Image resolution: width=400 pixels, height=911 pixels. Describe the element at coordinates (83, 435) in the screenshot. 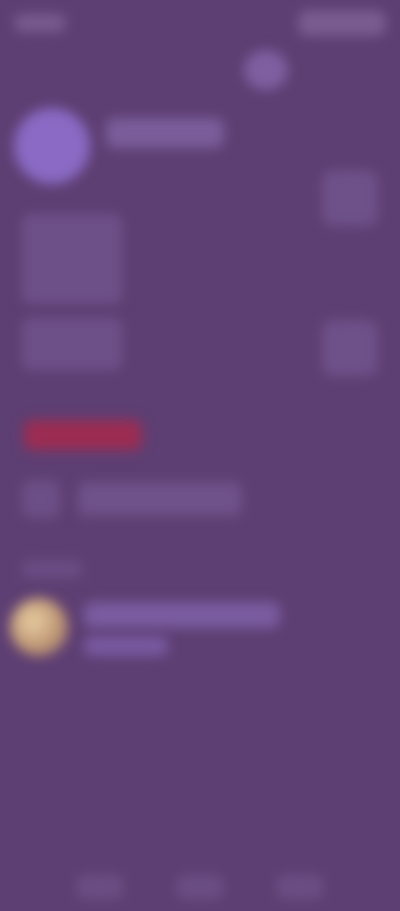

I see `status-badge` at that location.